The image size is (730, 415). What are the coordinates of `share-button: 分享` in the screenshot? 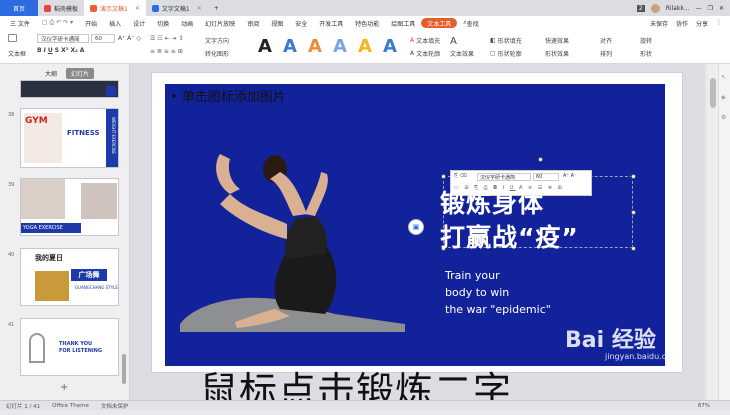 It's located at (702, 23).